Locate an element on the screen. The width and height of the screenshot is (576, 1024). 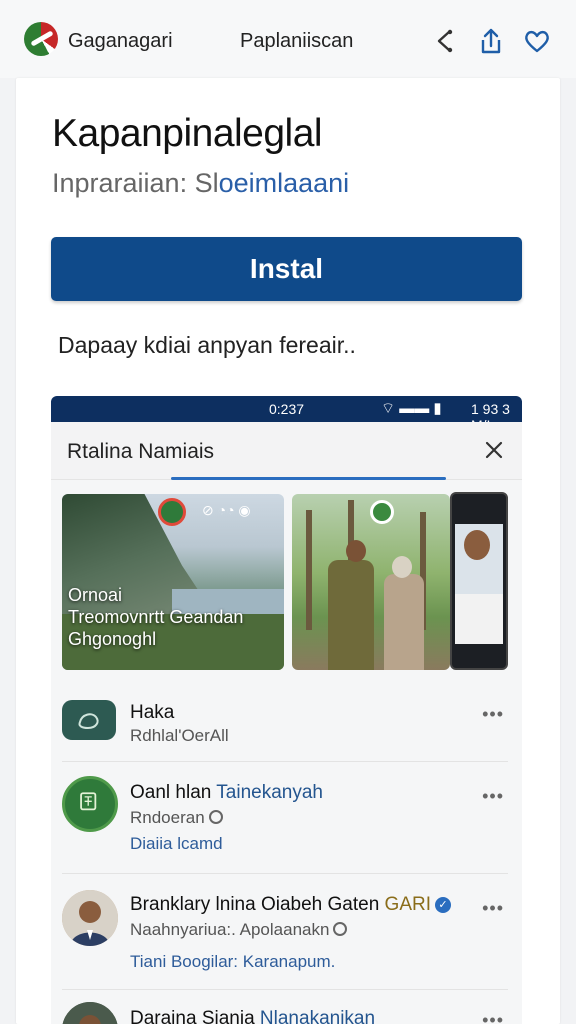
list-item-subtitle: Rndoeran is located at coordinates (176, 818).